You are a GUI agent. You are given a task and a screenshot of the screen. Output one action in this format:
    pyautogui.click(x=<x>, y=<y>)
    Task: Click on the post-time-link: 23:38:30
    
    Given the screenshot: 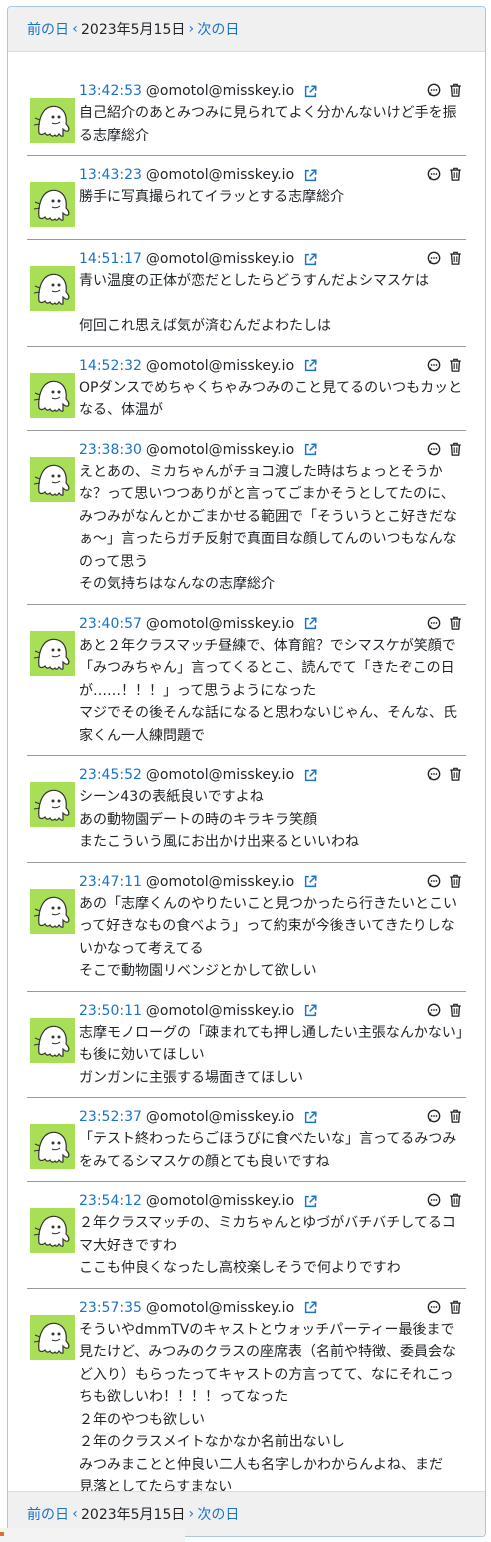 What is the action you would take?
    pyautogui.click(x=110, y=450)
    